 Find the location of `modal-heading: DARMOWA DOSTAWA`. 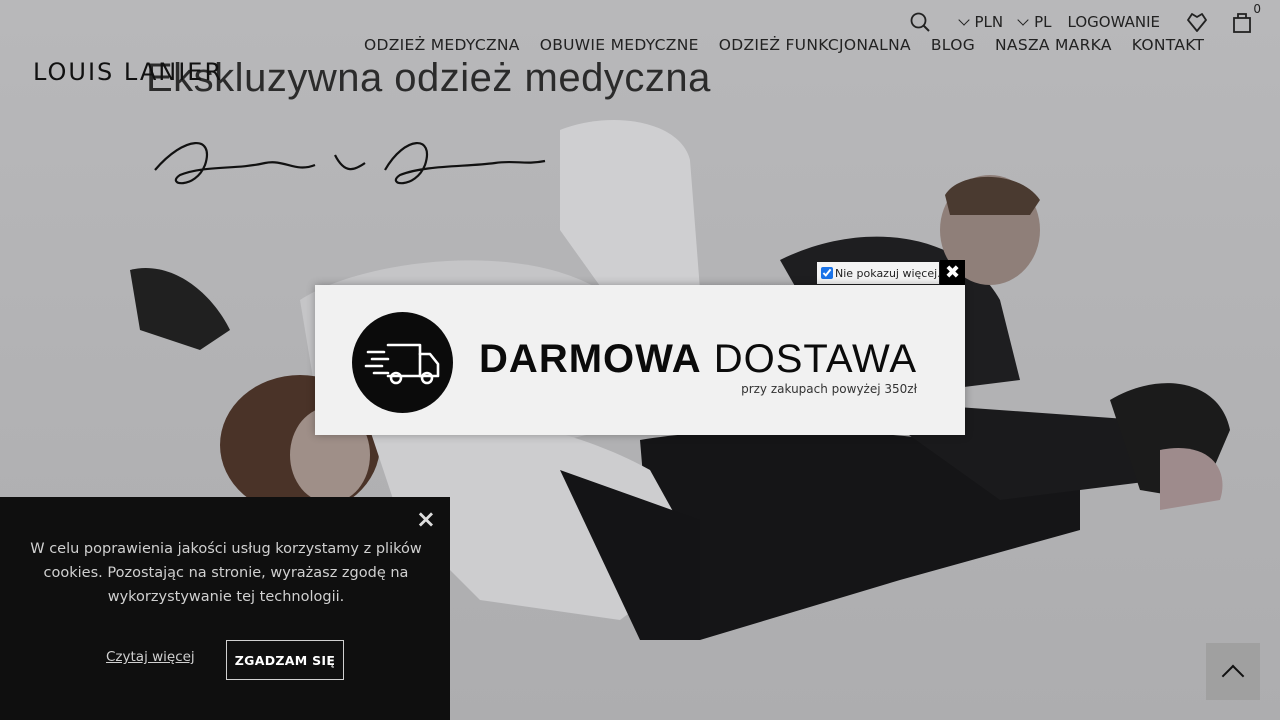

modal-heading: DARMOWA DOSTAWA is located at coordinates (698, 359).